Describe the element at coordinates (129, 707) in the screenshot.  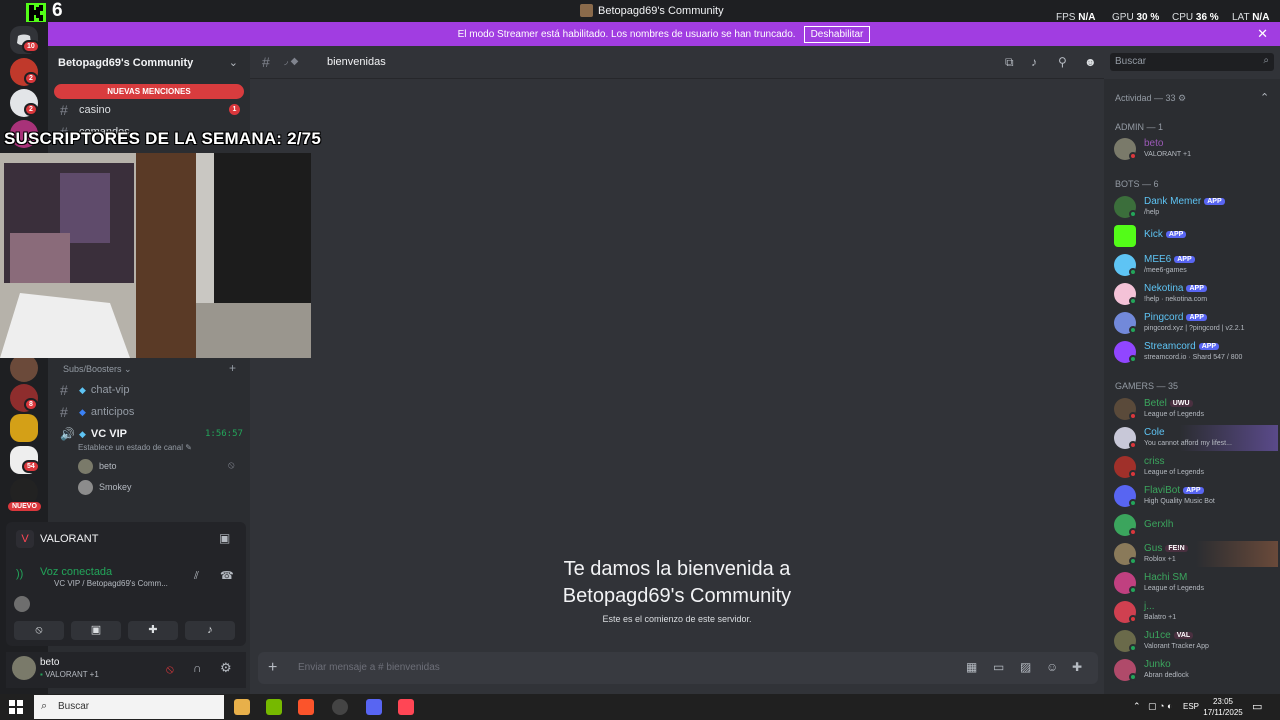
I see `taskbar-search: ⌕ Buscar` at that location.